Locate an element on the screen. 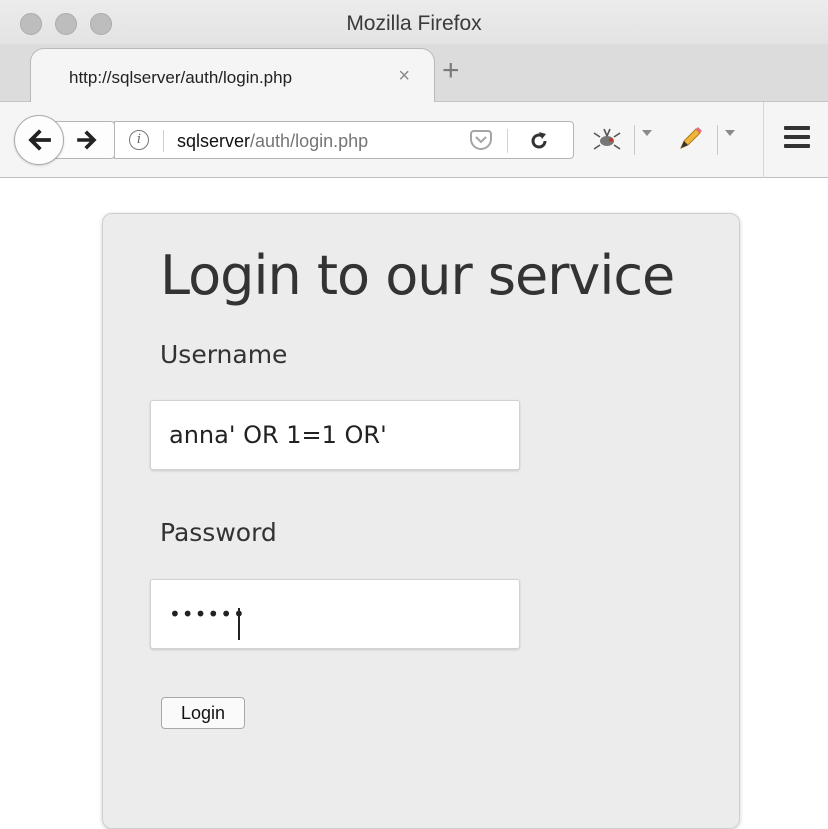  password-input is located at coordinates (335, 614).